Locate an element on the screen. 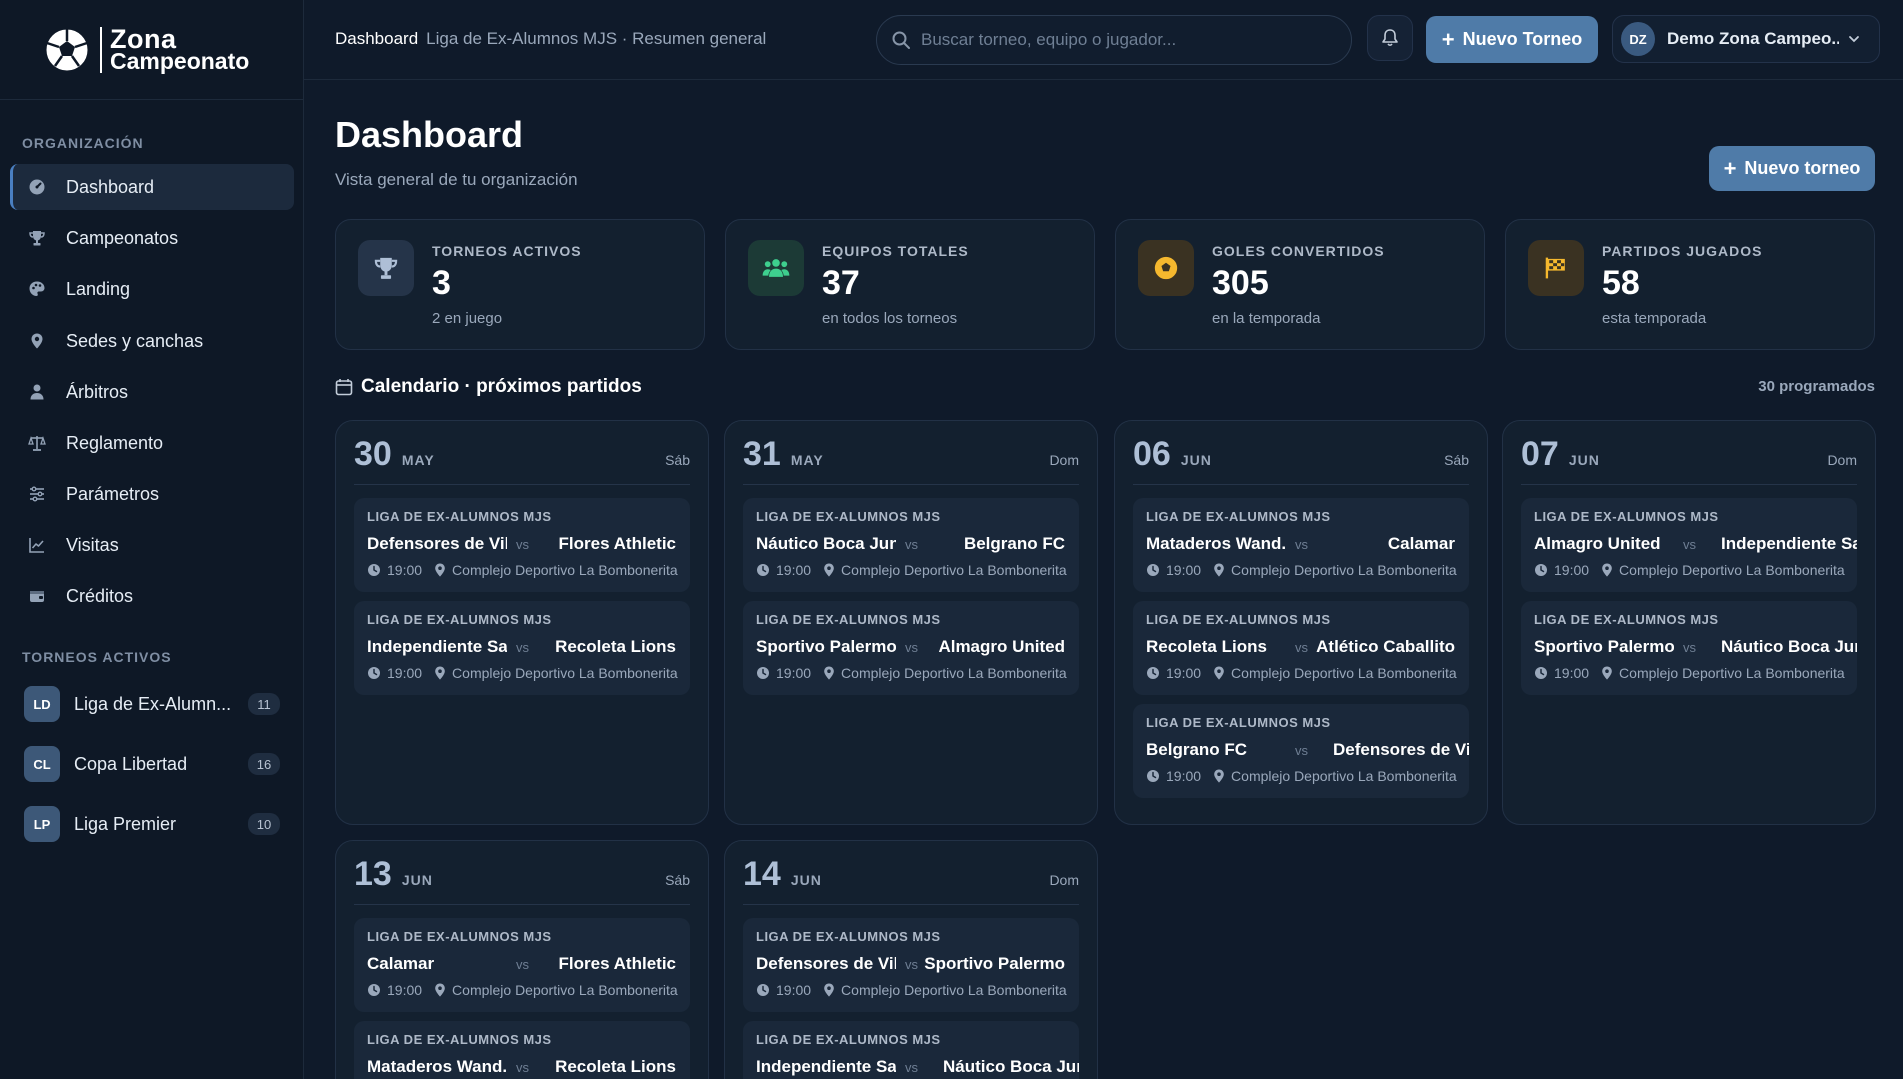 This screenshot has height=1079, width=1903. search-input is located at coordinates (1121, 40).